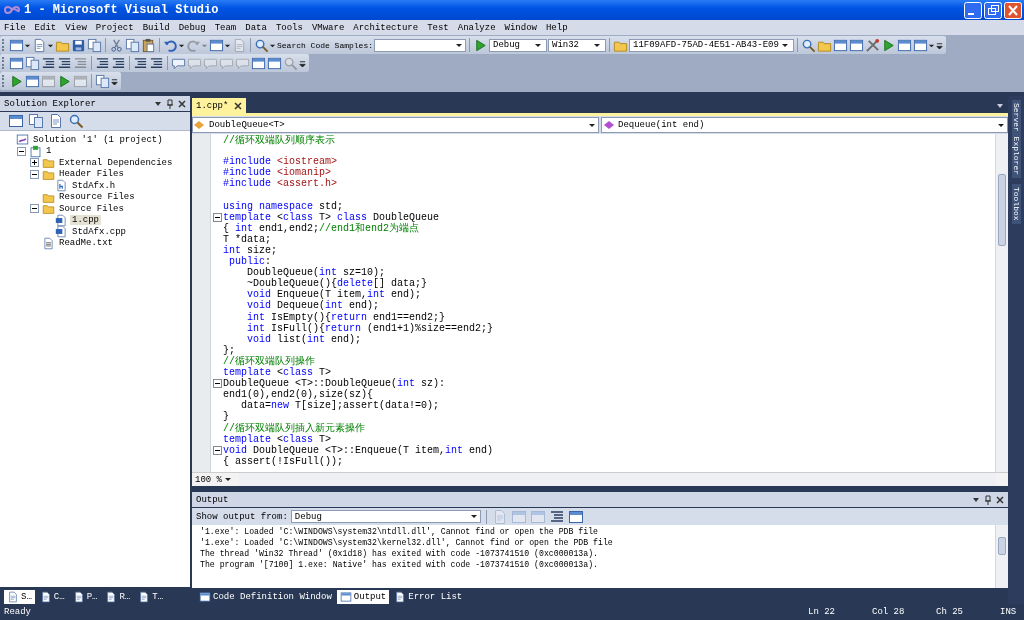 The width and height of the screenshot is (1024, 620). Describe the element at coordinates (91, 208) in the screenshot. I see `tree-item: Source Files` at that location.